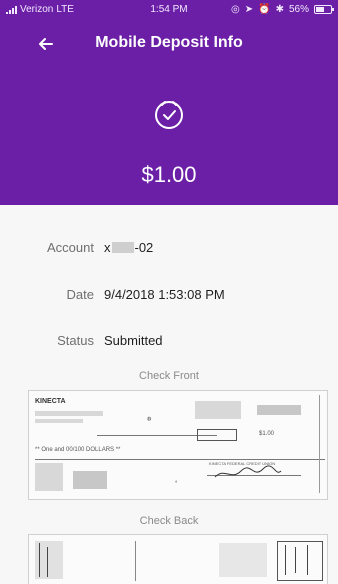 The width and height of the screenshot is (338, 584). I want to click on check-right-edge, so click(319, 444).